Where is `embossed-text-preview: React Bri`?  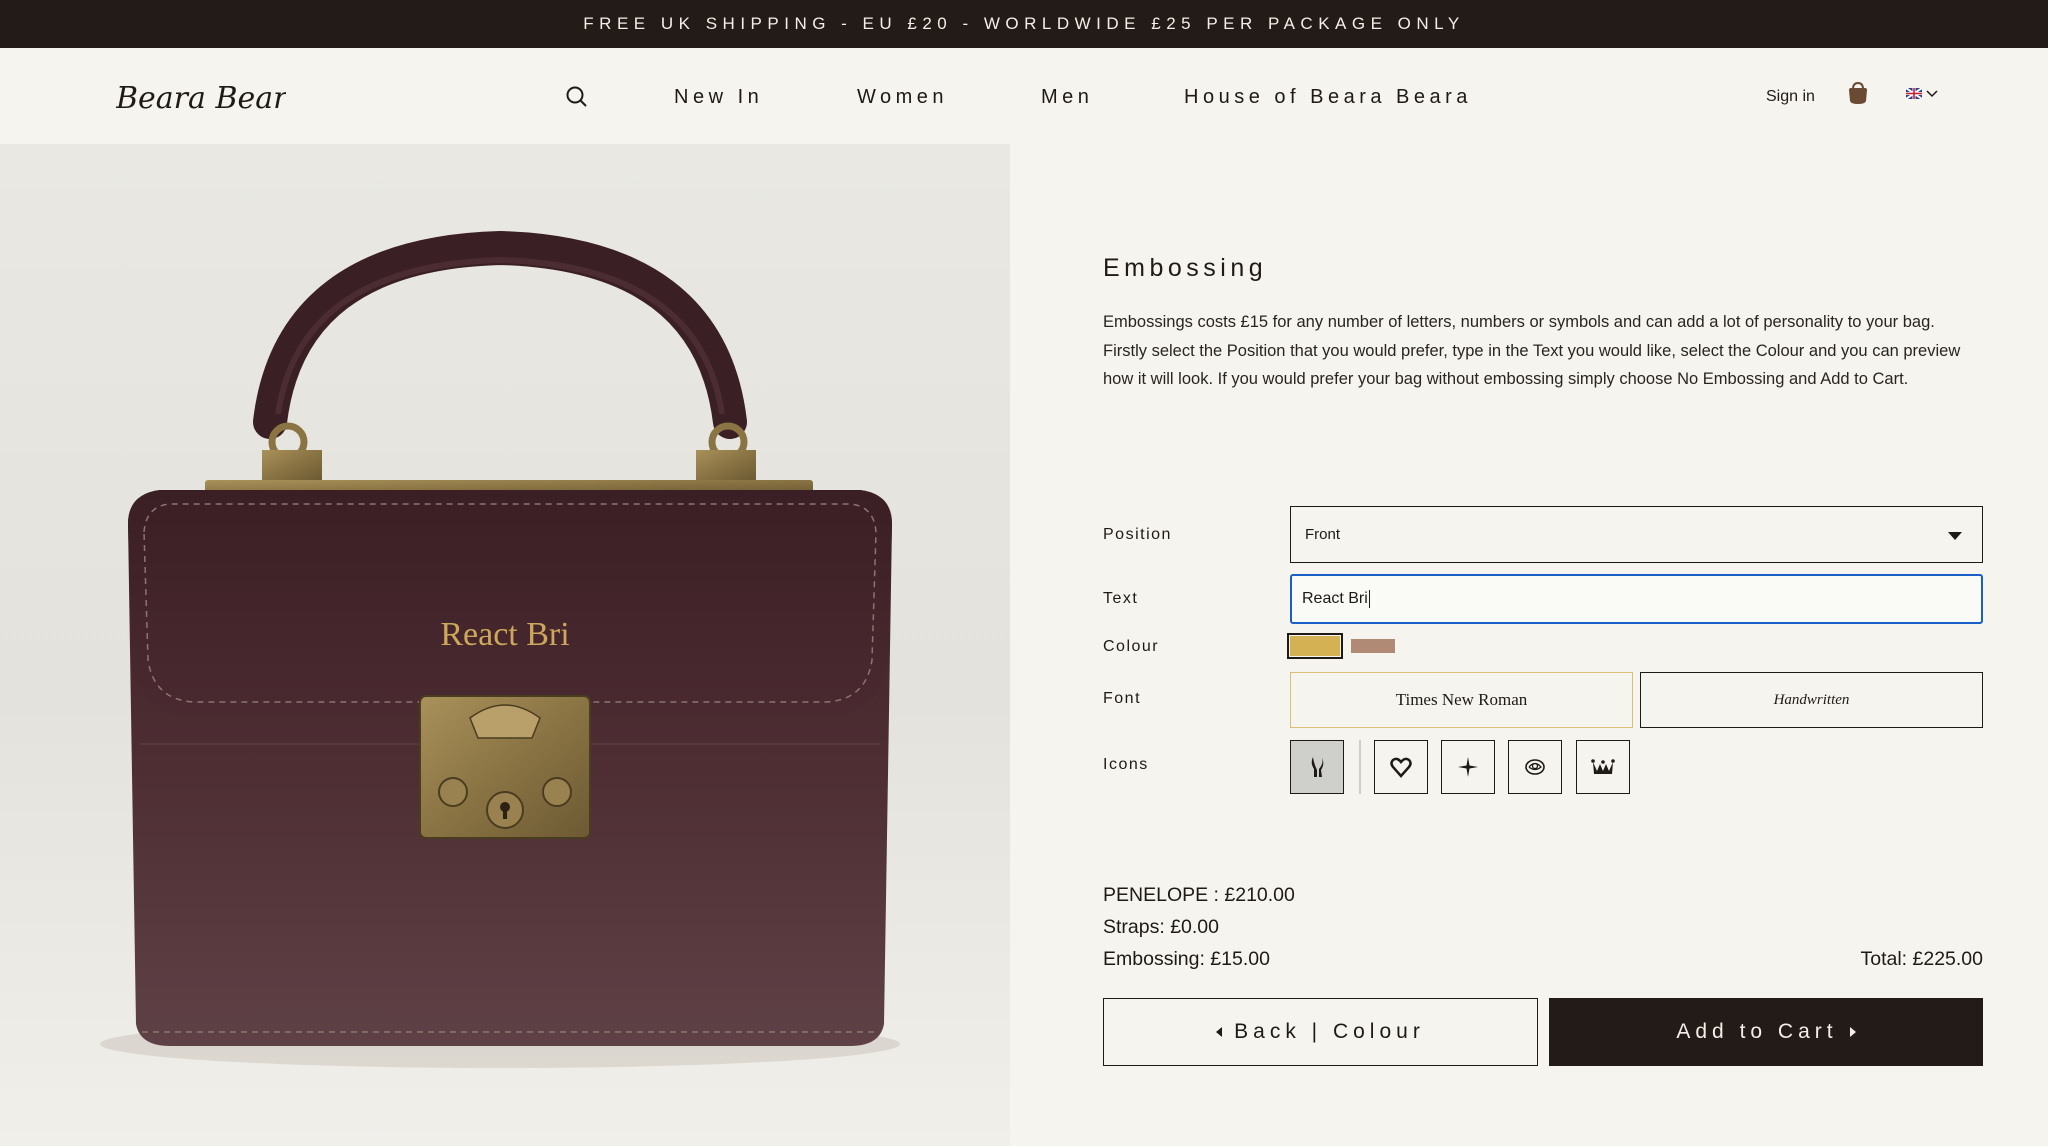 embossed-text-preview: React Bri is located at coordinates (505, 634).